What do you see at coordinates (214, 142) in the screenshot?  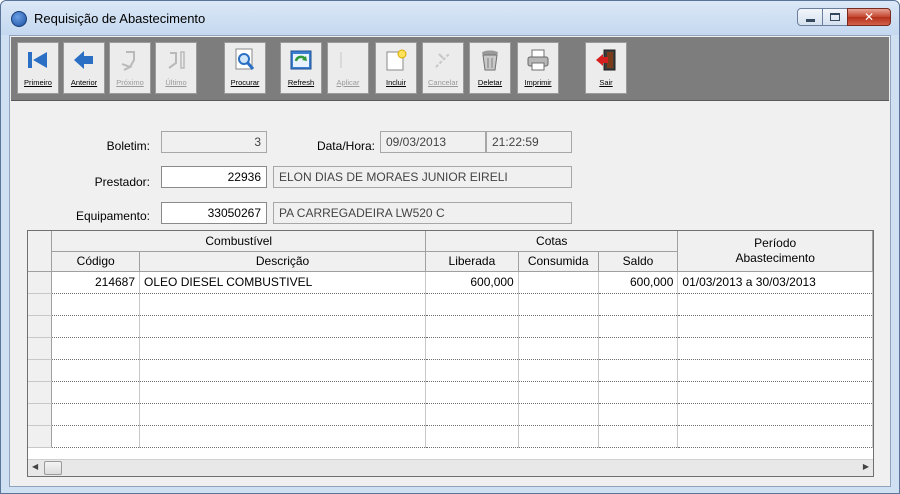 I see `boletim-field: 3` at bounding box center [214, 142].